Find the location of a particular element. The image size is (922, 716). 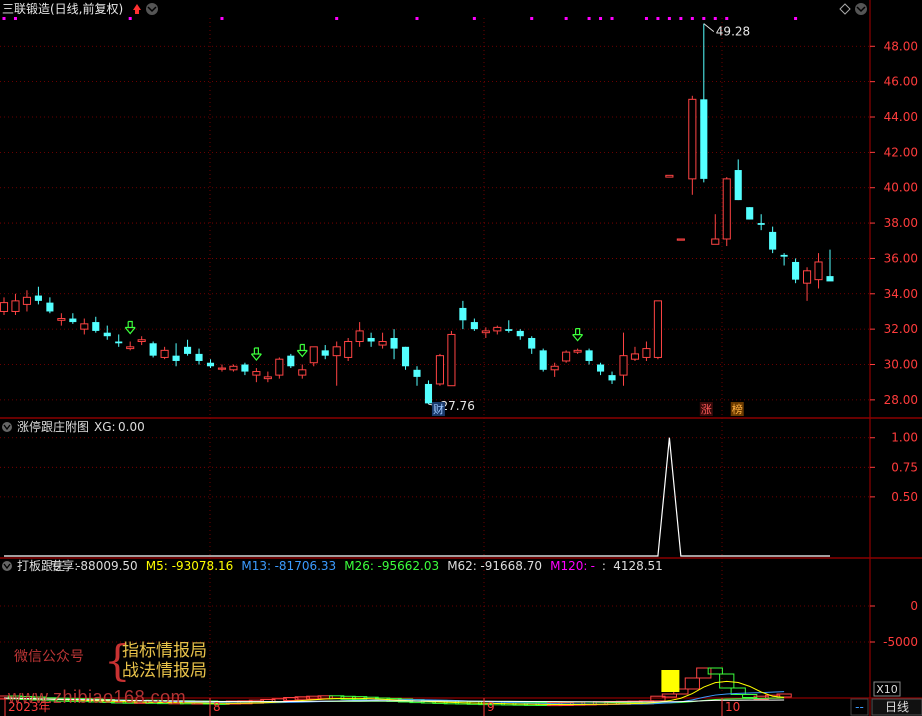

price-tick-label: 30.00 is located at coordinates (901, 365).